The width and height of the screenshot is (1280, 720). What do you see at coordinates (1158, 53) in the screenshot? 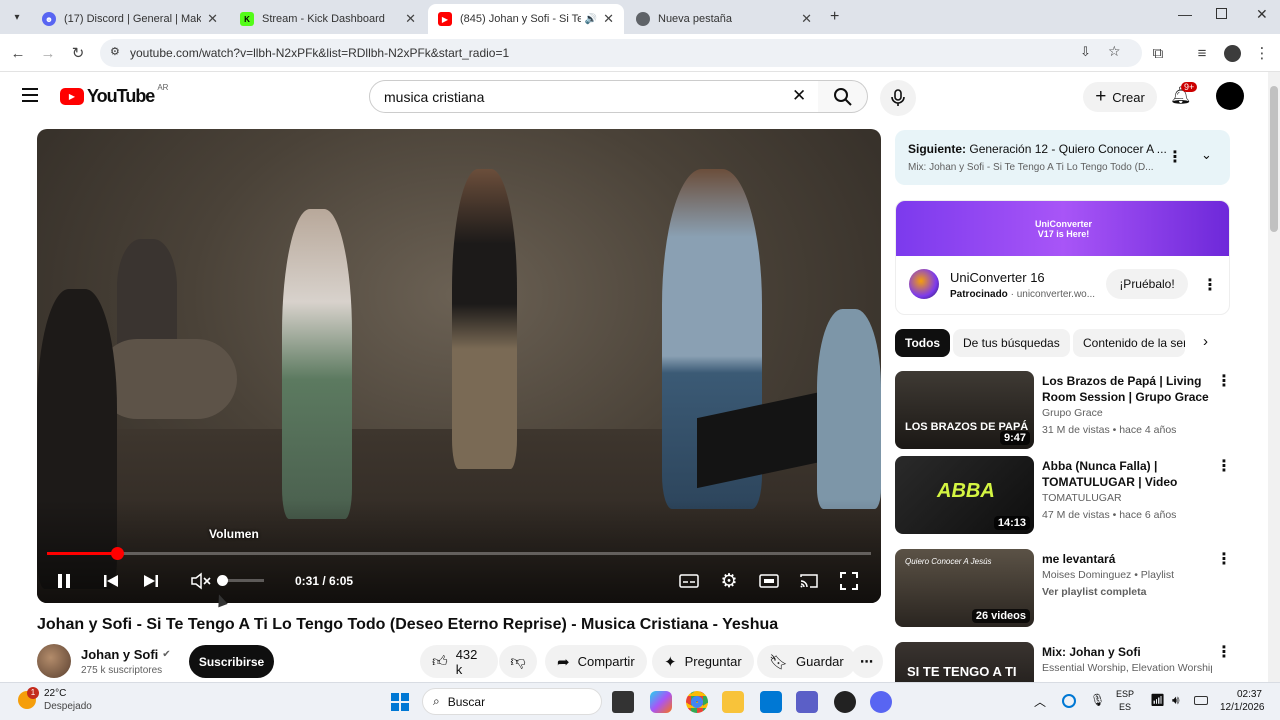
I see `extensions-icon: ⧉` at bounding box center [1158, 53].